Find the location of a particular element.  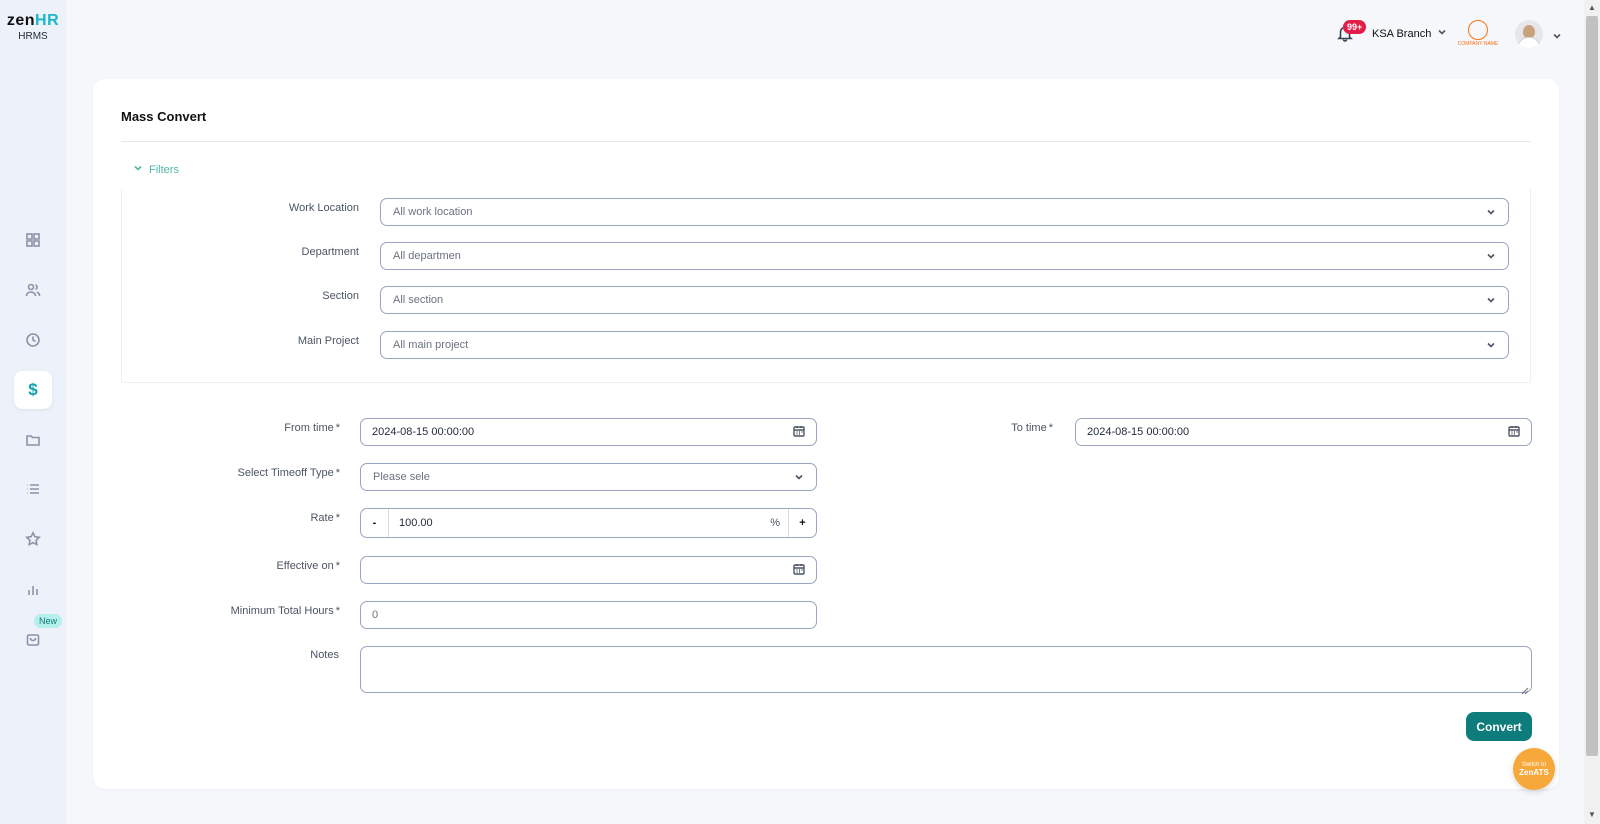

to-time-label: To time * is located at coordinates (976, 428).